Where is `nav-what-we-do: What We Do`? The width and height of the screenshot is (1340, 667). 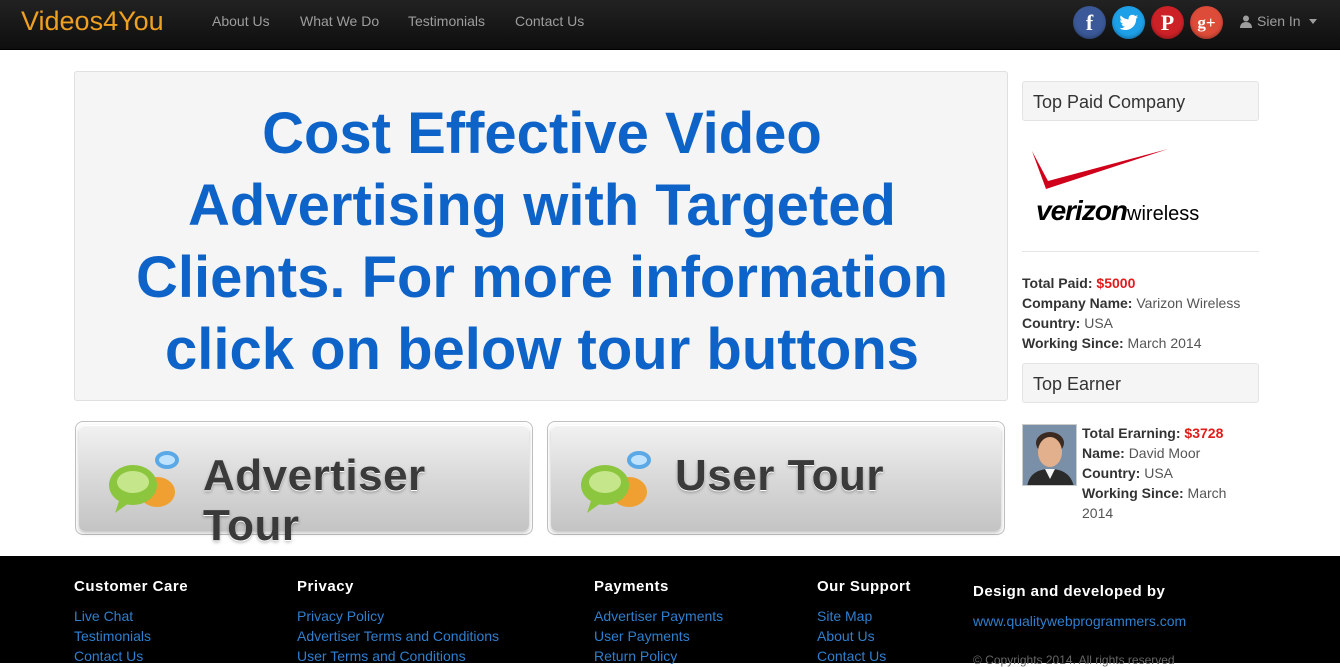 nav-what-we-do: What We Do is located at coordinates (339, 21).